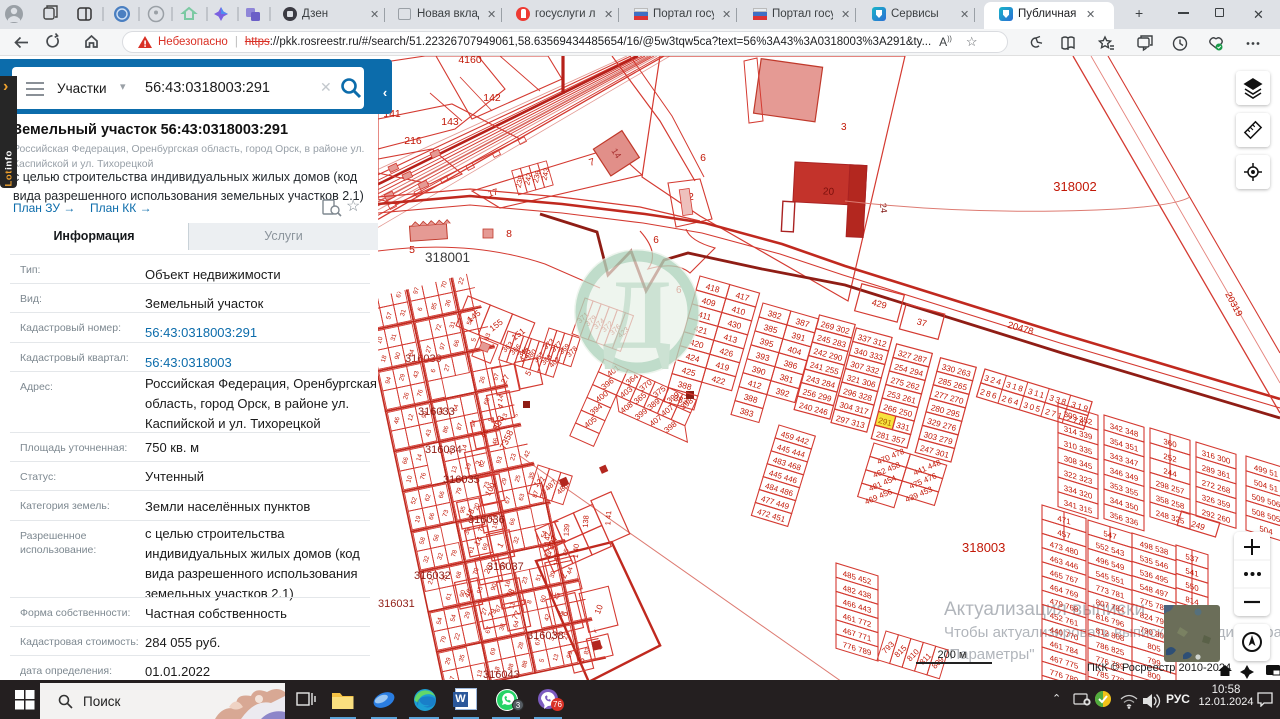 Image resolution: width=1280 pixels, height=719 pixels. Describe the element at coordinates (447, 257) in the screenshot. I see `svg-text: 318001` at that location.